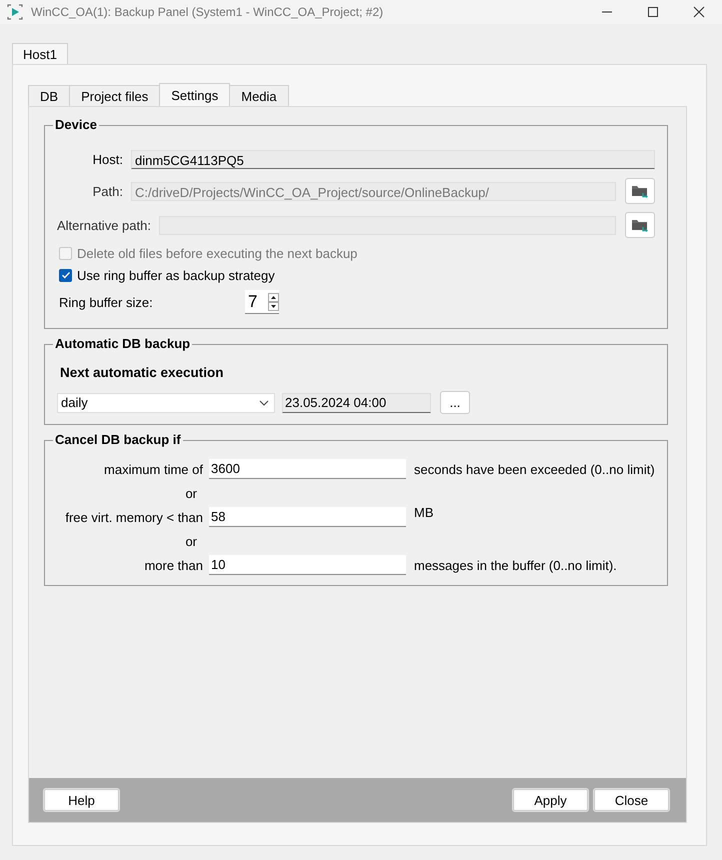 This screenshot has height=860, width=722. Describe the element at coordinates (104, 225) in the screenshot. I see `field-label: Alternative path:` at that location.